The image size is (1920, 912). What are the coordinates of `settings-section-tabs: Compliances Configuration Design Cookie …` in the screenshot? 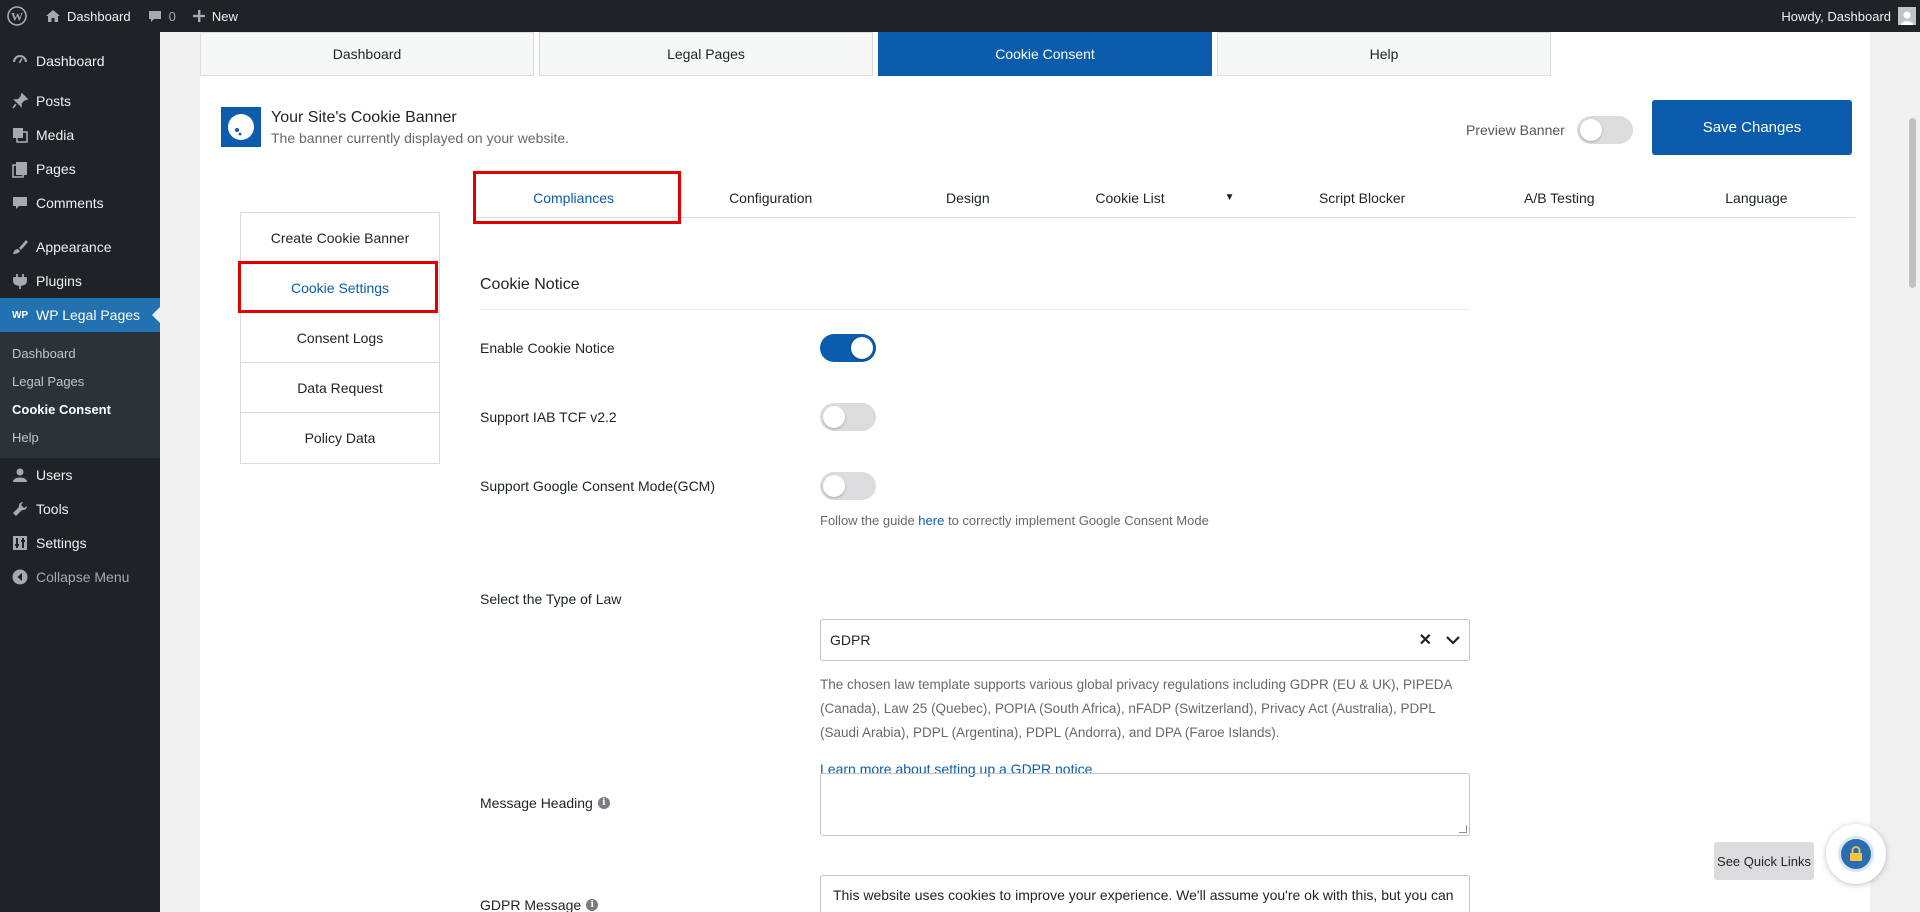 It's located at (1165, 198).